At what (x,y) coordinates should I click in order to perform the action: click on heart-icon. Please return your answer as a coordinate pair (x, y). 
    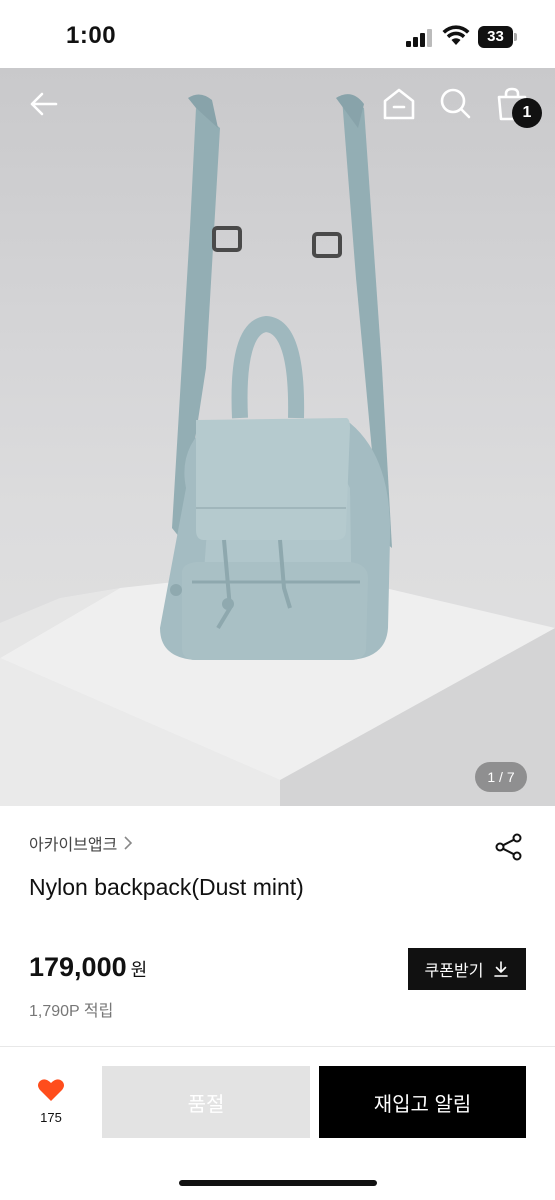
    Looking at the image, I should click on (51, 1090).